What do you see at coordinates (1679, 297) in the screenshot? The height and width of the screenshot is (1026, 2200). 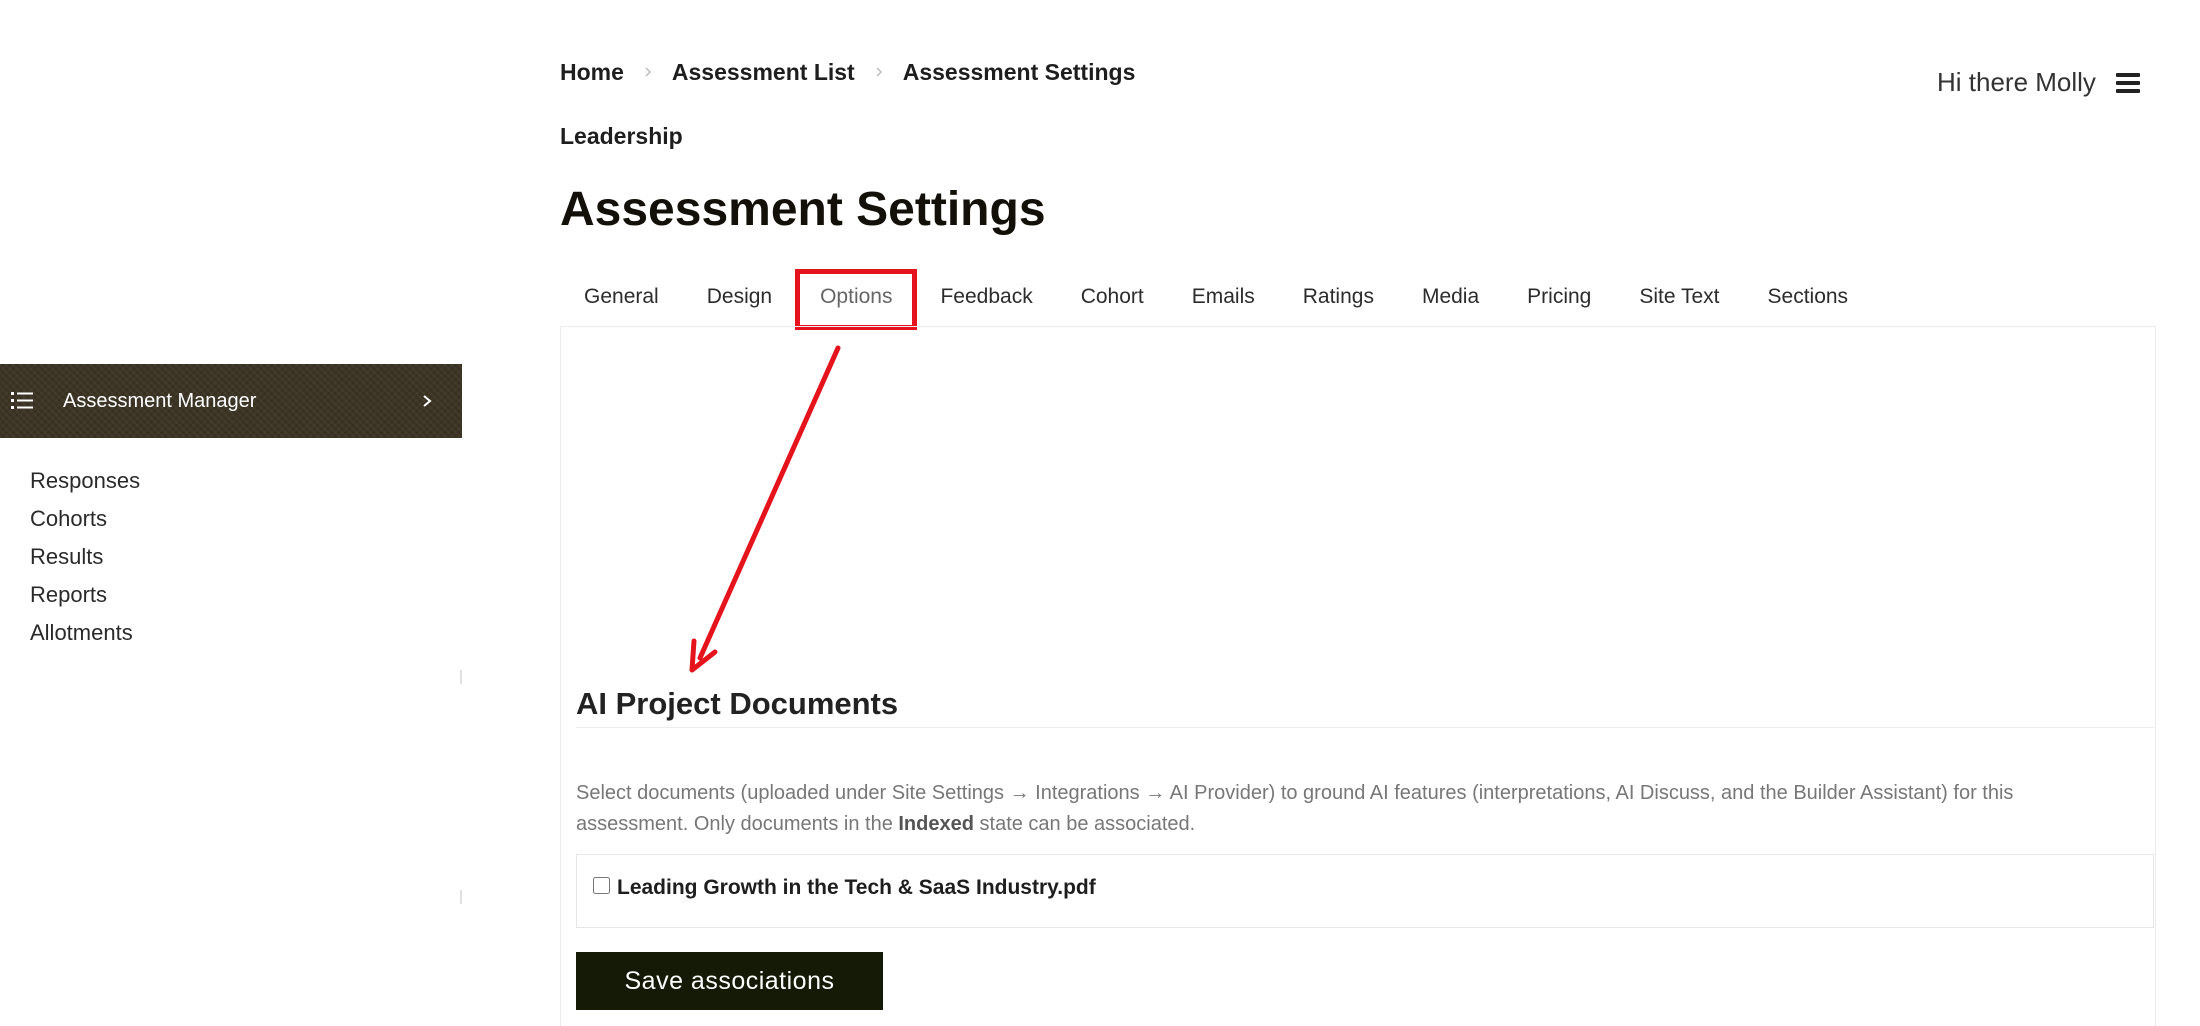 I see `tab-site-text: Site Text` at bounding box center [1679, 297].